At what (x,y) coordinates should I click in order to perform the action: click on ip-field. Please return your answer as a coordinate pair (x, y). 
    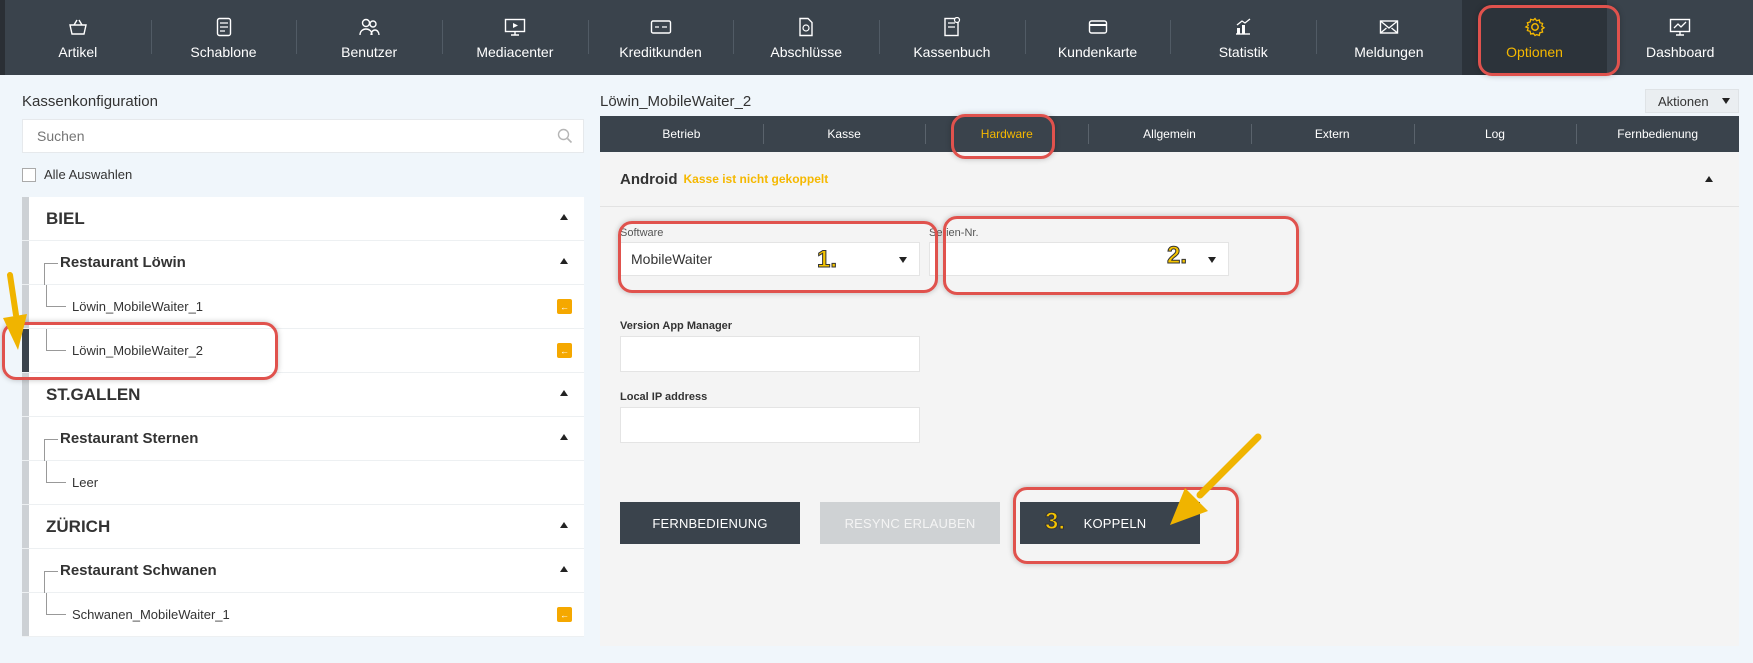
    Looking at the image, I should click on (770, 425).